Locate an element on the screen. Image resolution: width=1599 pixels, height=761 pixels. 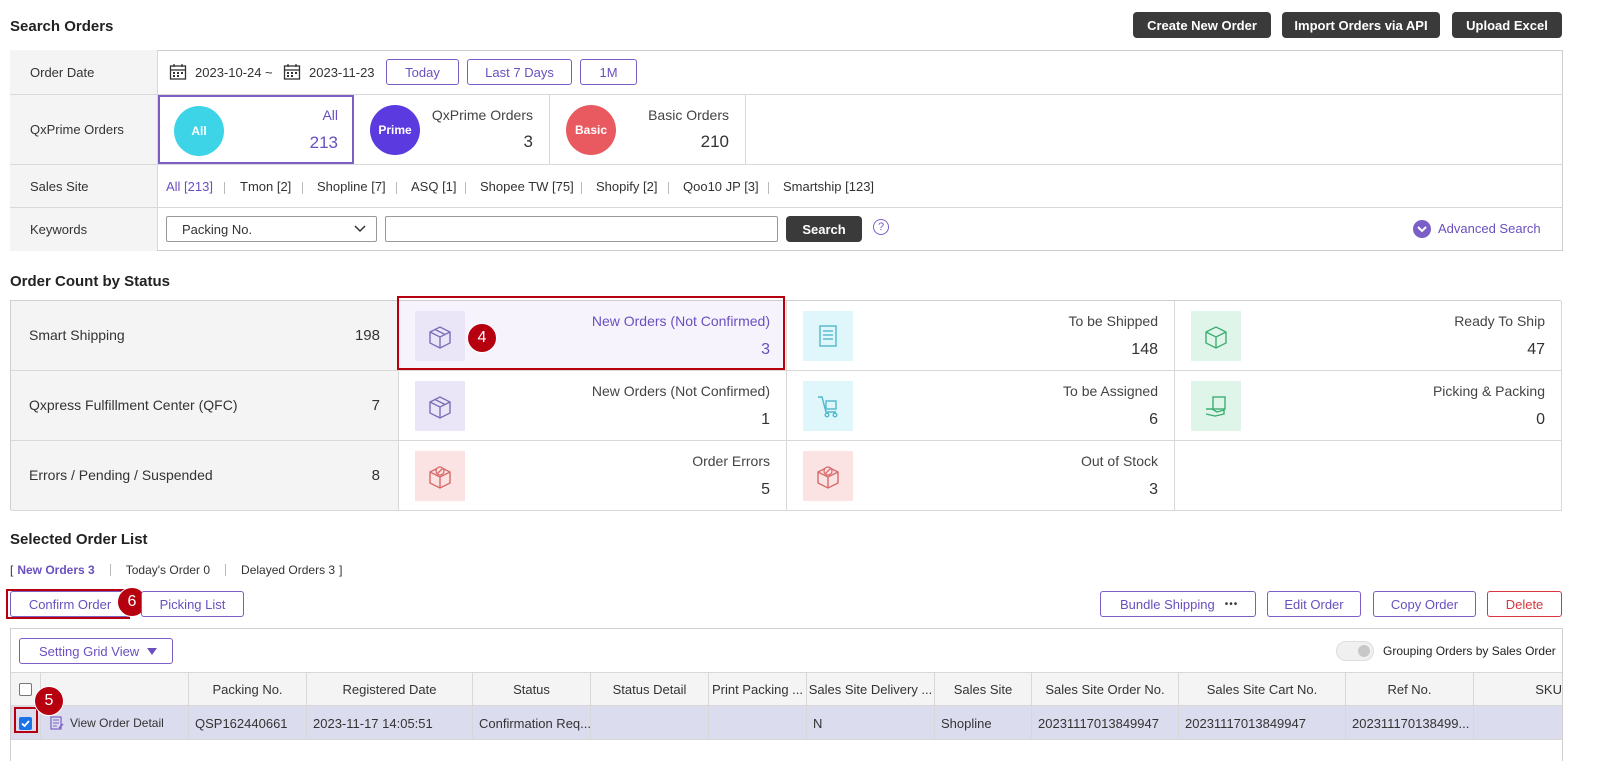
last-7-days-button: Last 7 Days is located at coordinates (519, 72).